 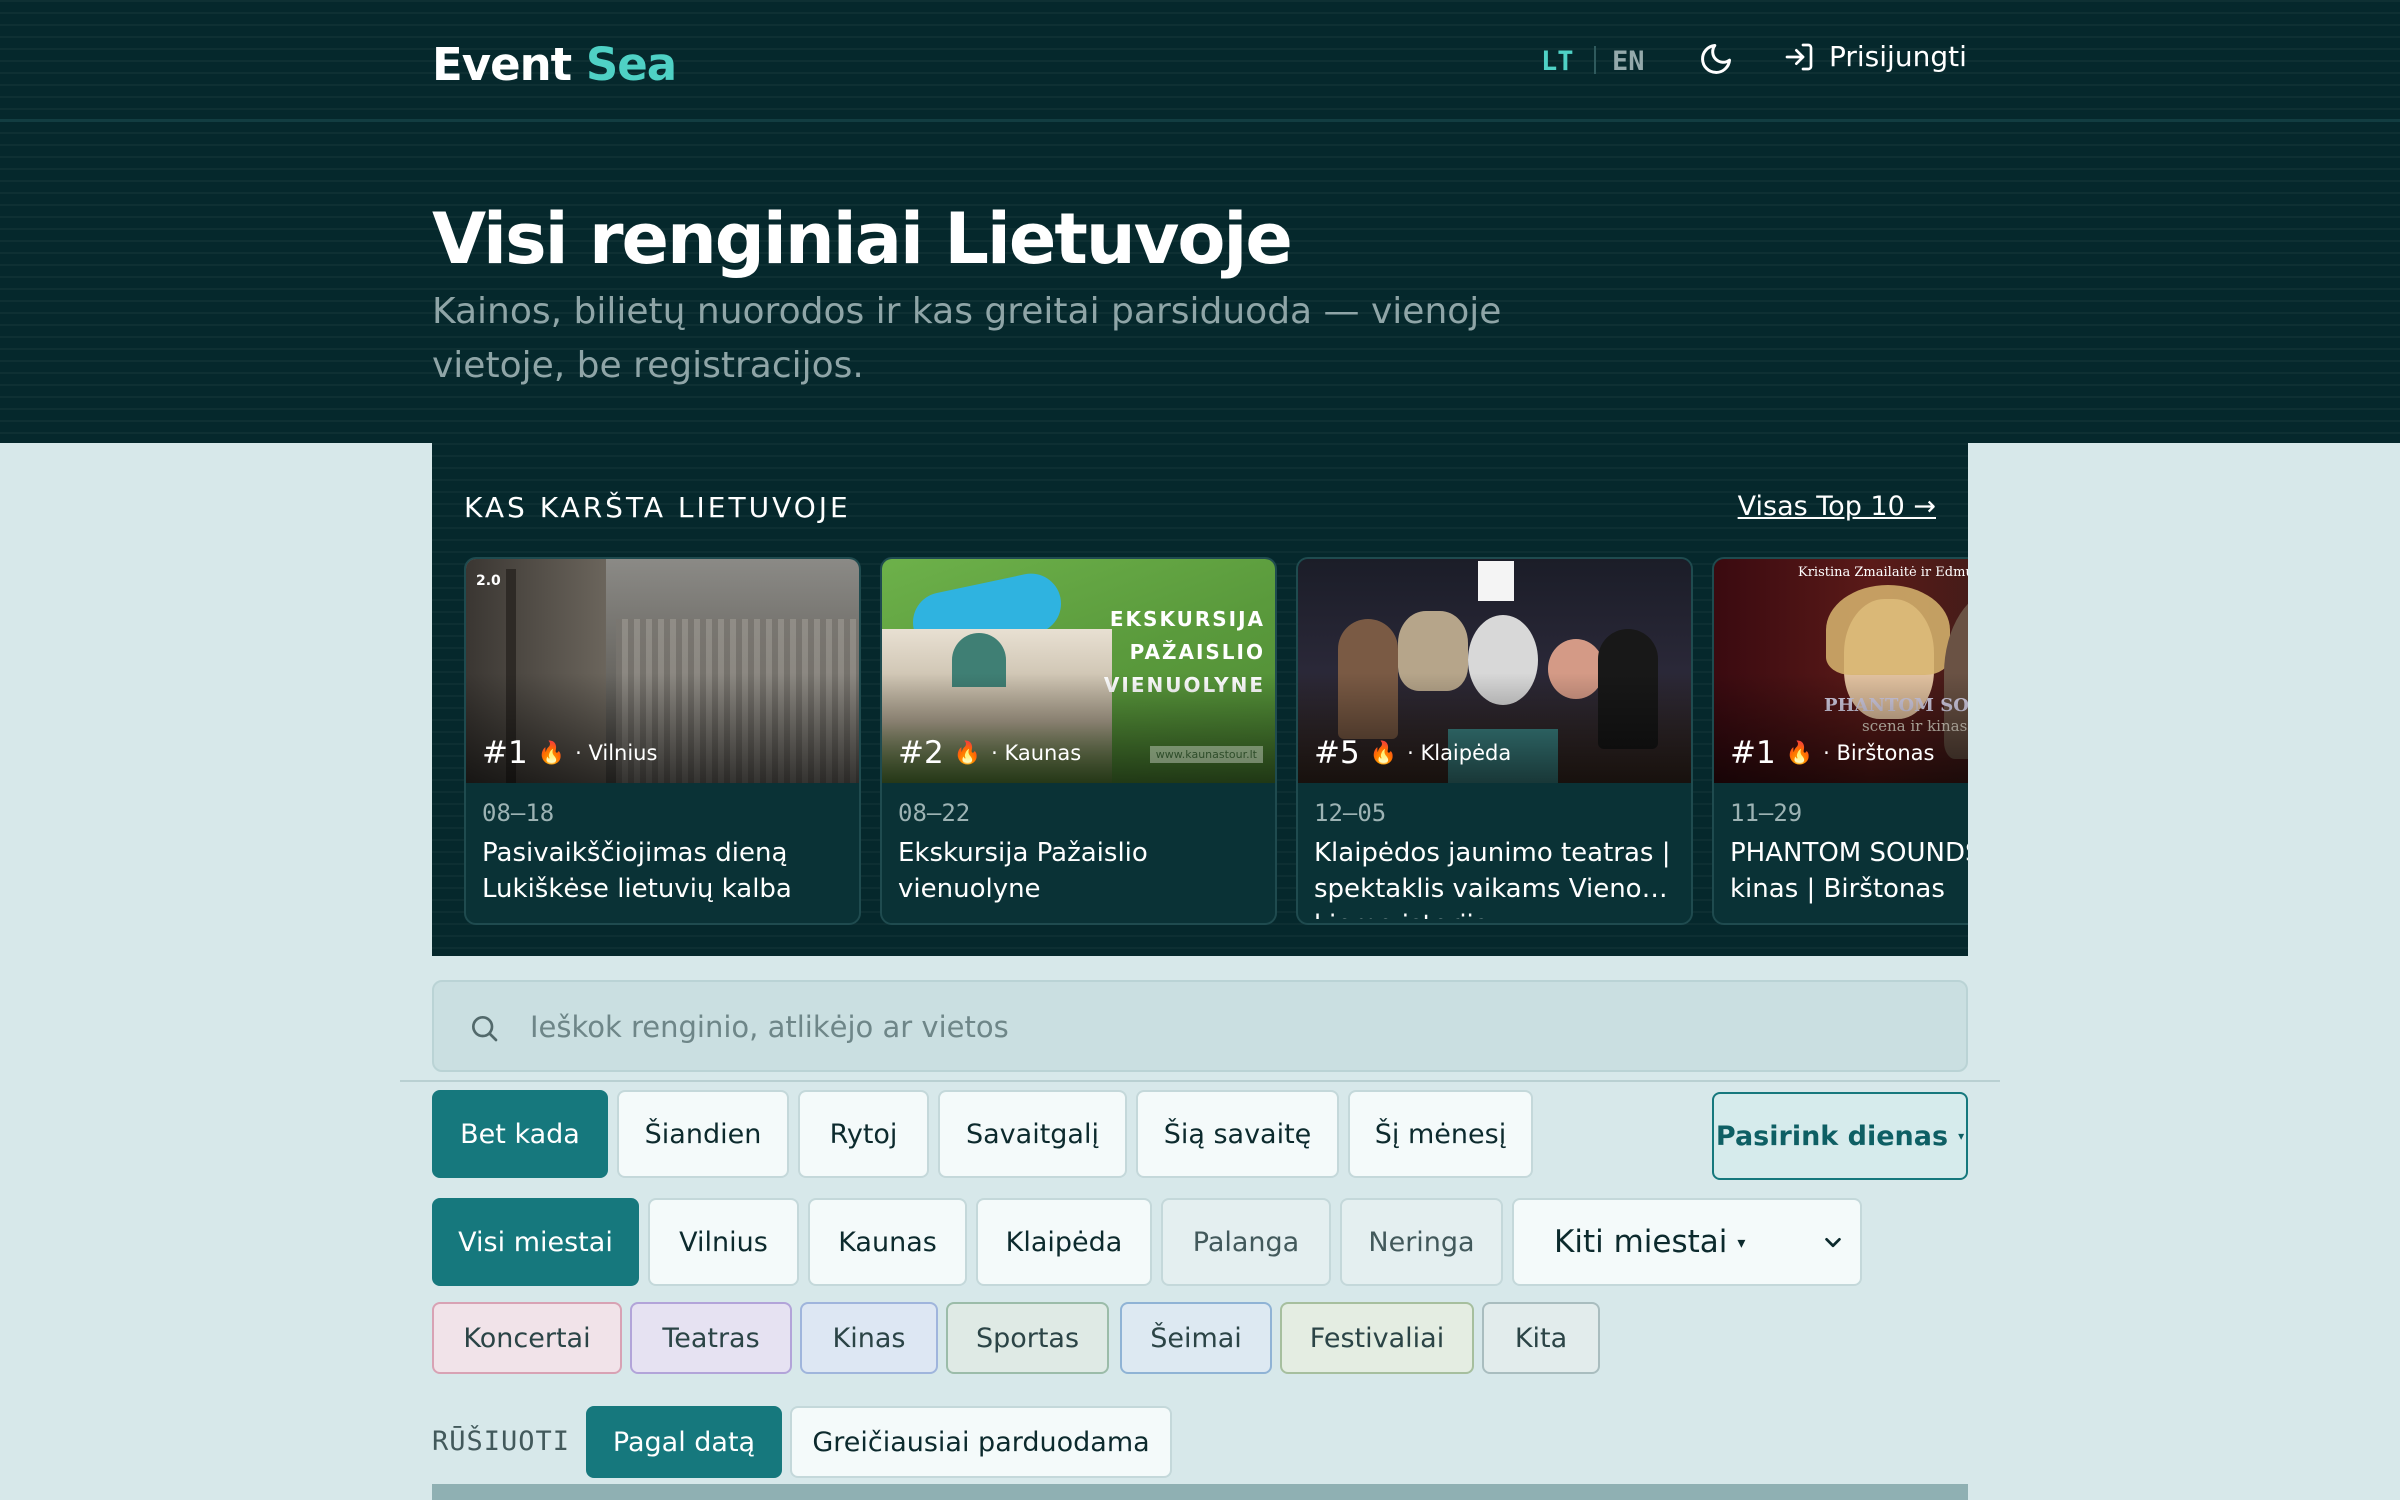 I want to click on card-rank-row: #1 🔥 · Vilnius, so click(x=569, y=753).